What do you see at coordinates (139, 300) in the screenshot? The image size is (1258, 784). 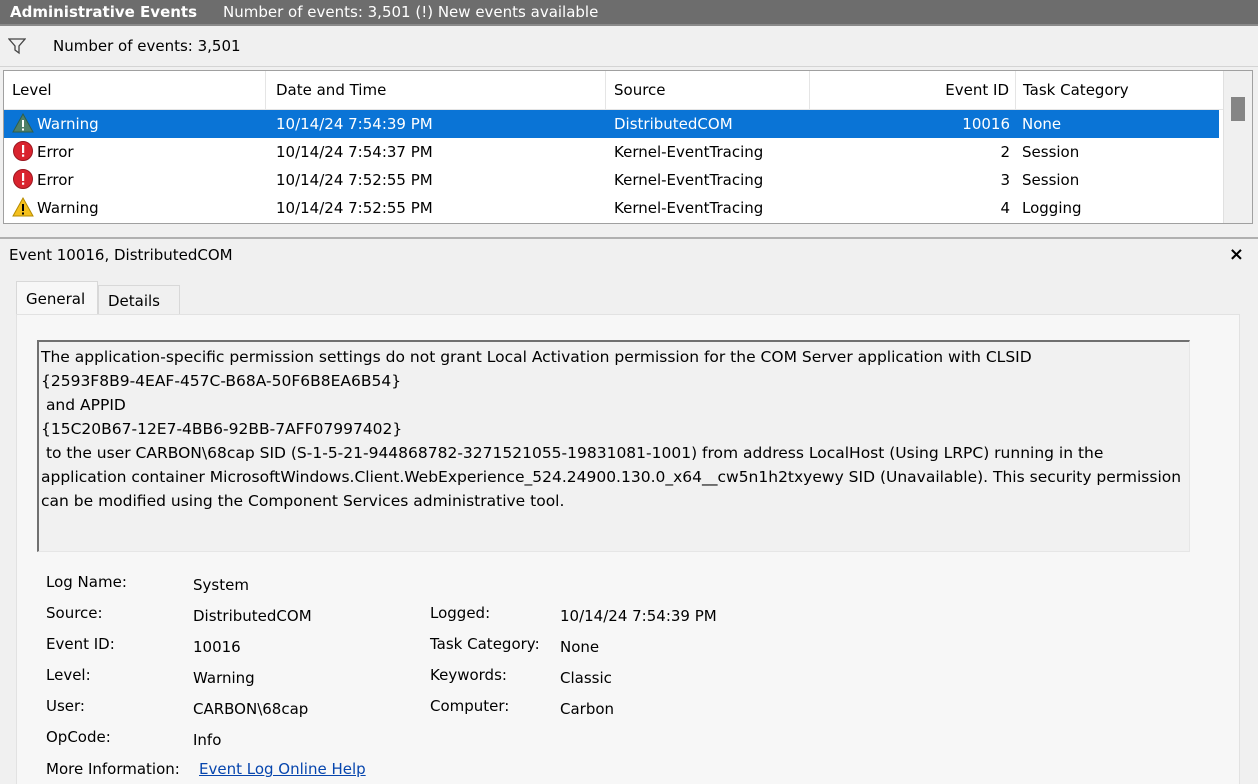 I see `tab-details: Details` at bounding box center [139, 300].